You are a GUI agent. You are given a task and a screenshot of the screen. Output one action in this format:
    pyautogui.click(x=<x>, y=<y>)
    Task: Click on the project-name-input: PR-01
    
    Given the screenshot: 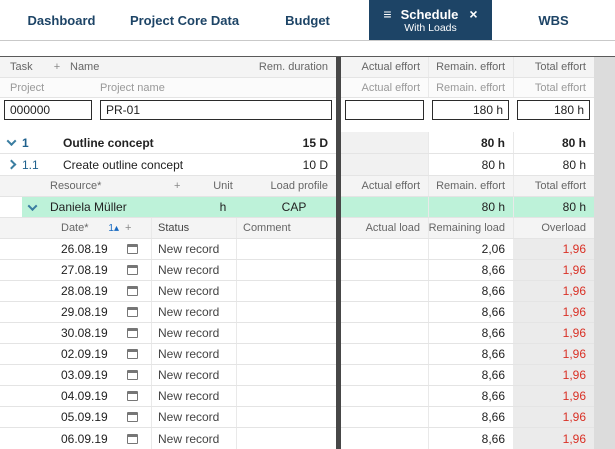 What is the action you would take?
    pyautogui.click(x=216, y=110)
    